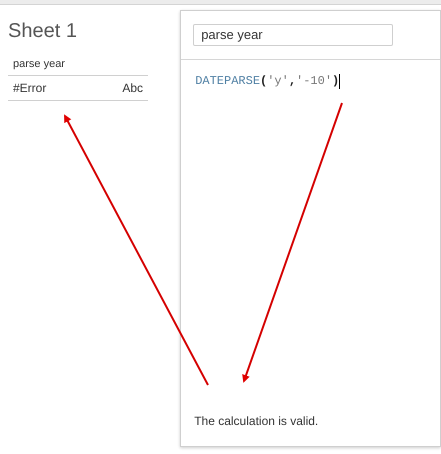 This screenshot has height=454, width=441. What do you see at coordinates (339, 81) in the screenshot?
I see `text-cursor` at bounding box center [339, 81].